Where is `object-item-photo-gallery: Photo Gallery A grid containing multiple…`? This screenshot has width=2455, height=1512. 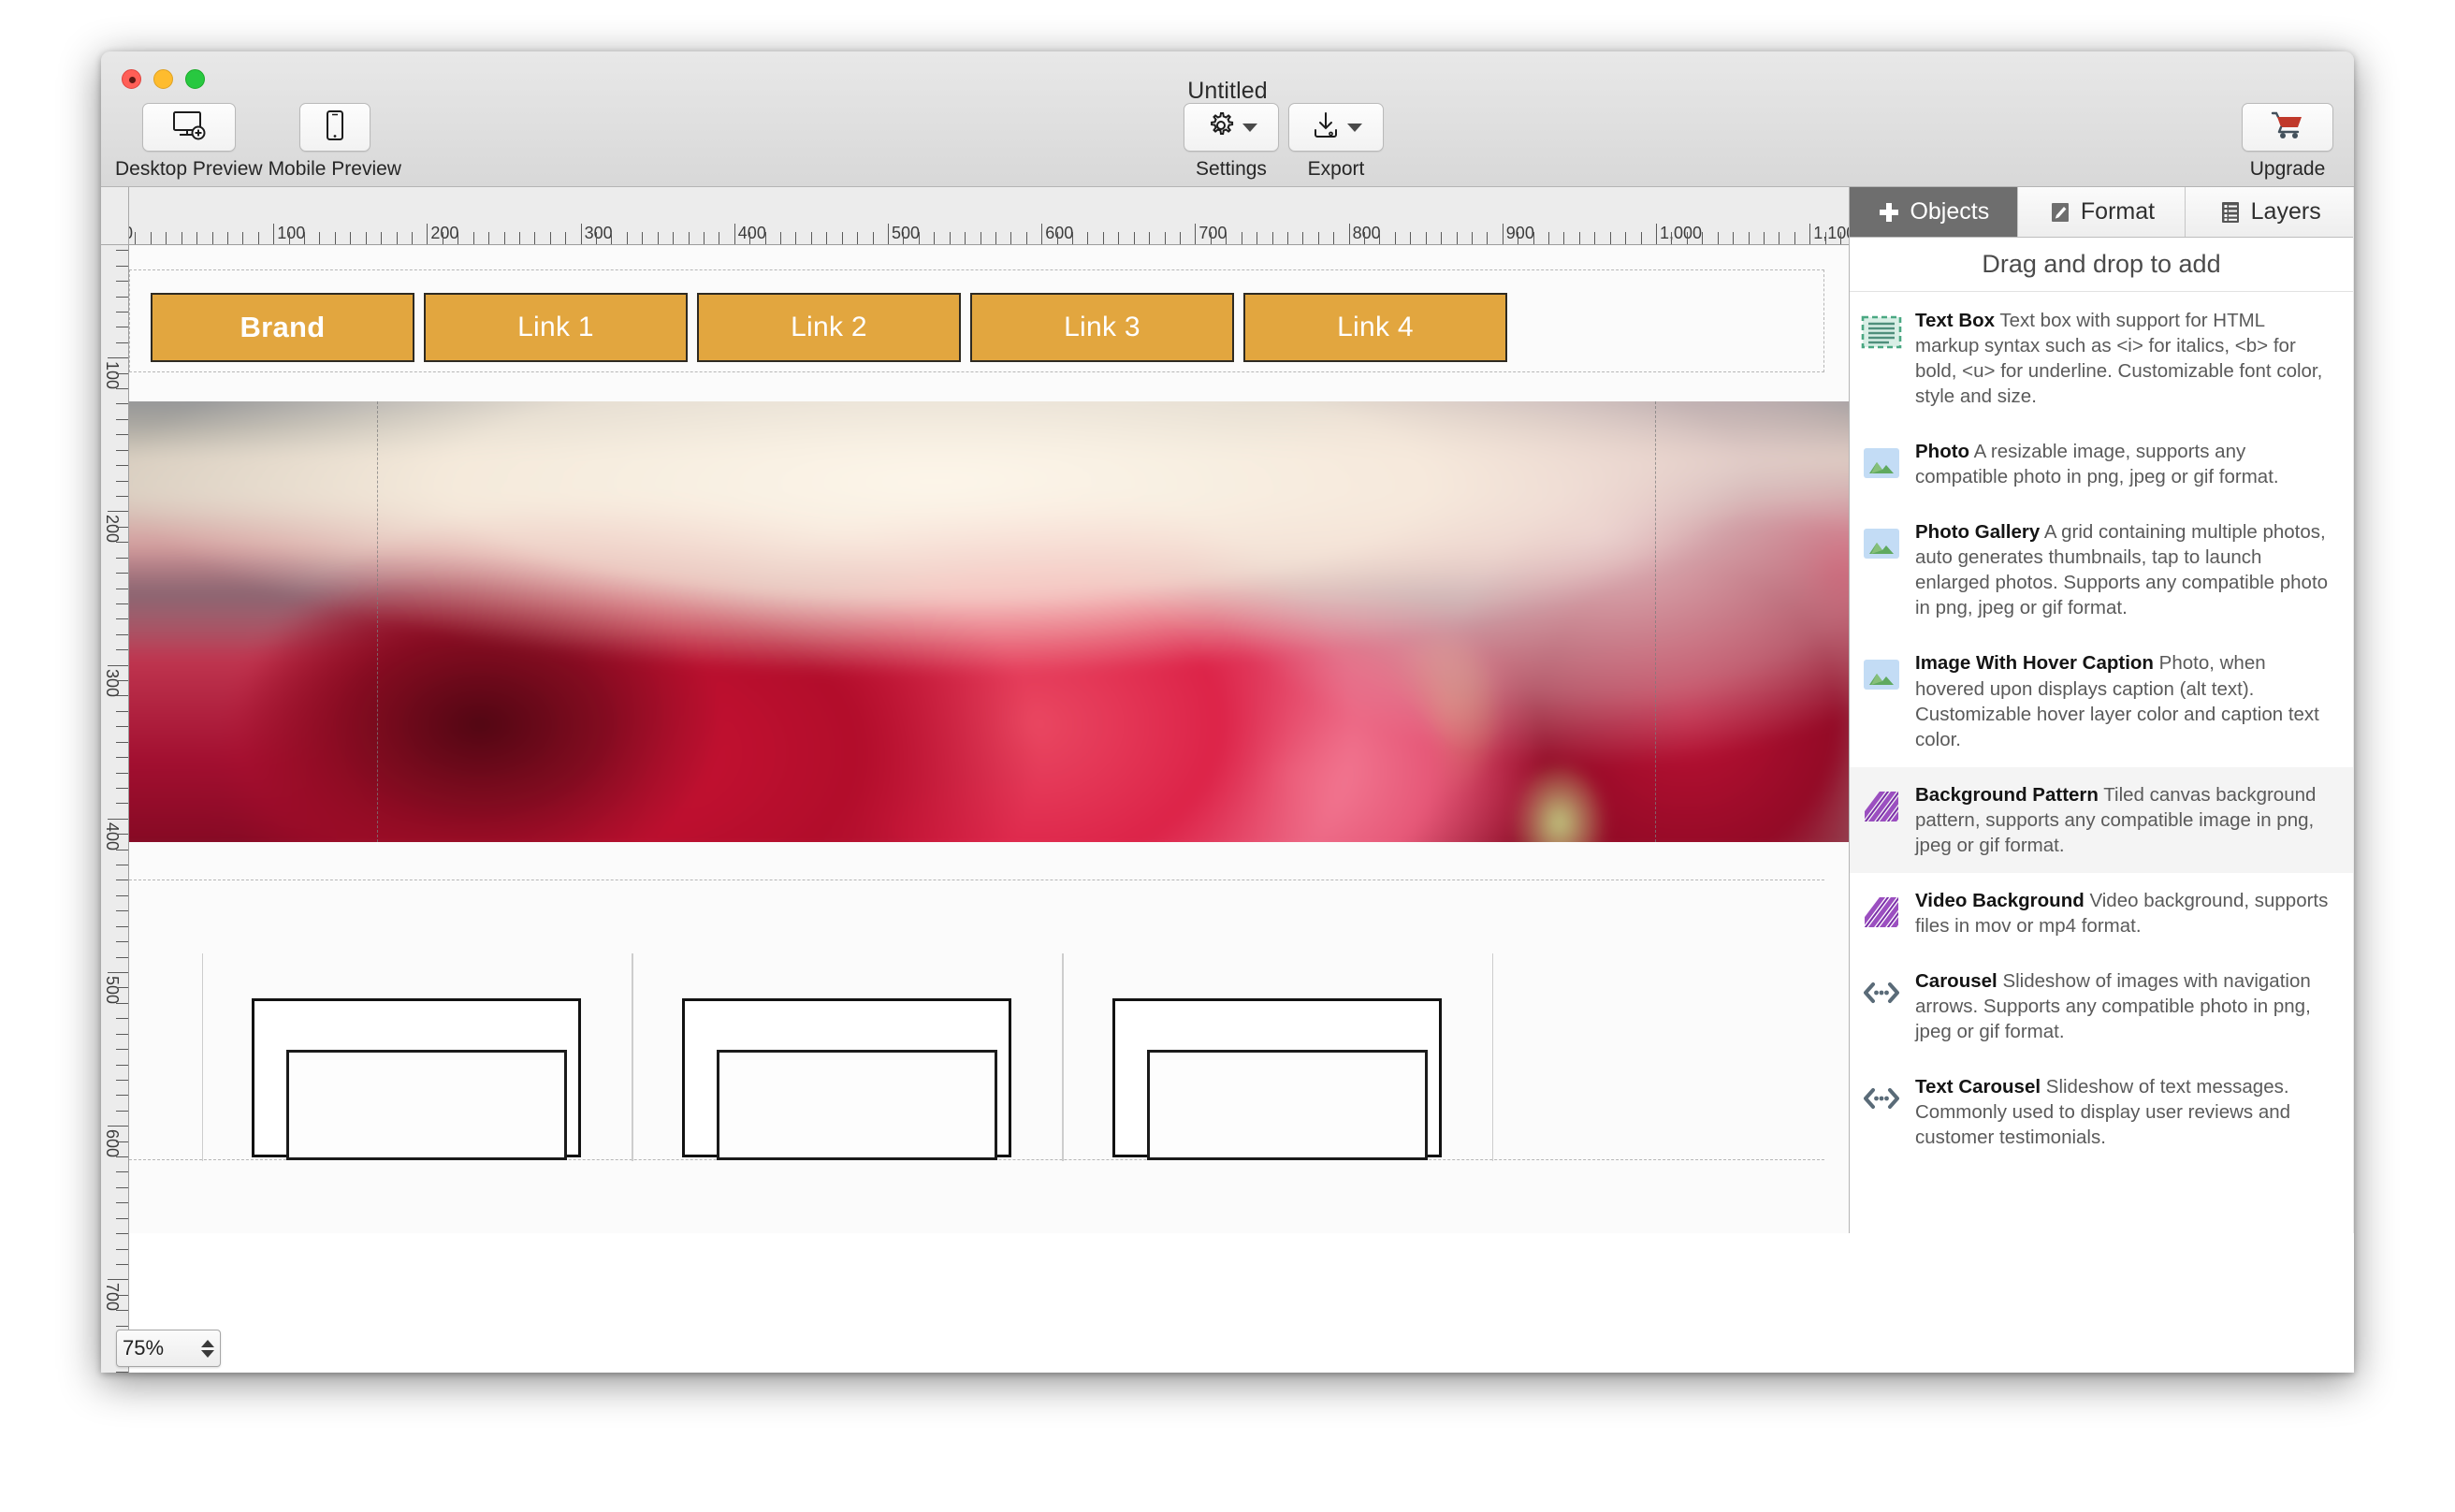 object-item-photo-gallery: Photo Gallery A grid containing multiple… is located at coordinates (2101, 569).